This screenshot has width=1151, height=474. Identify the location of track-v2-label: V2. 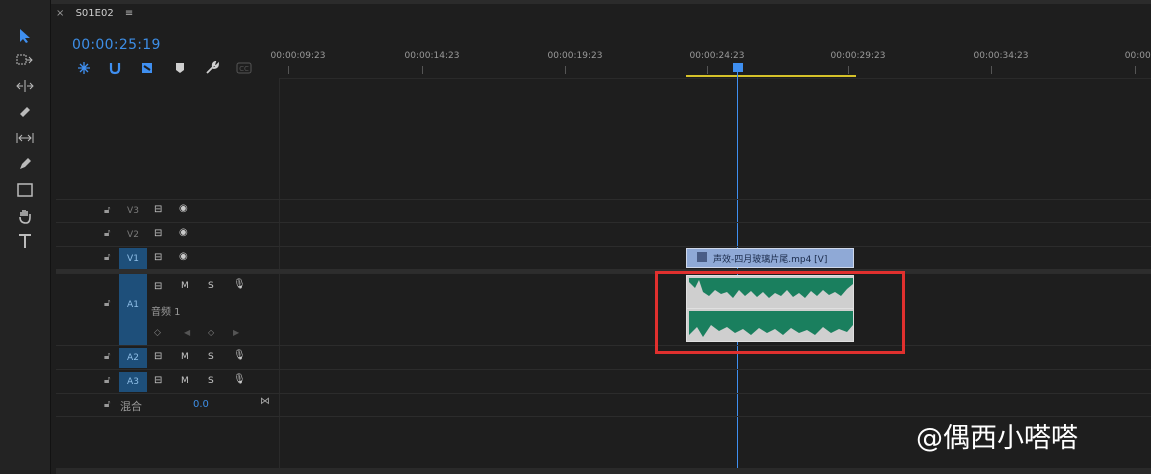
(133, 235).